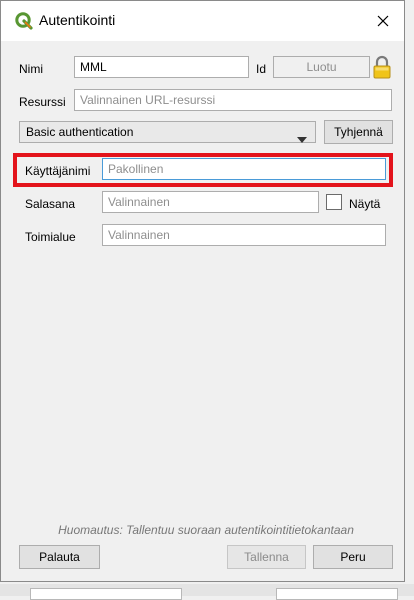 The height and width of the screenshot is (600, 414). What do you see at coordinates (50, 237) in the screenshot?
I see `realm-label: Toimialue` at bounding box center [50, 237].